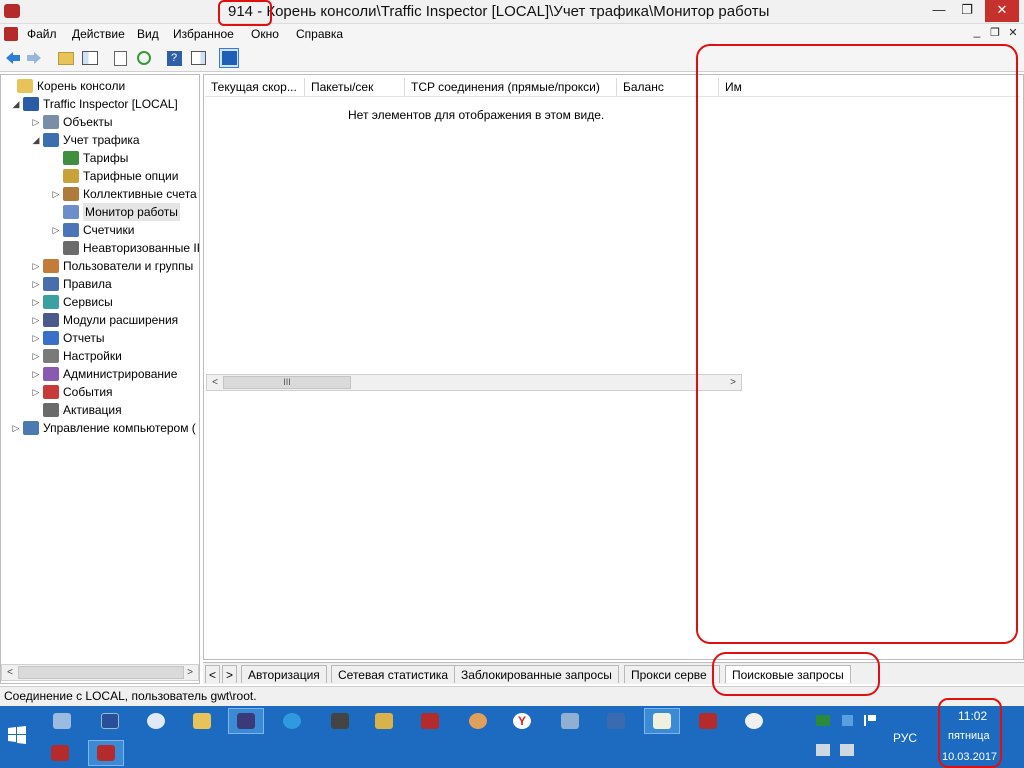  Describe the element at coordinates (114, 176) in the screenshot. I see `tree-item: Тарифные опции` at that location.